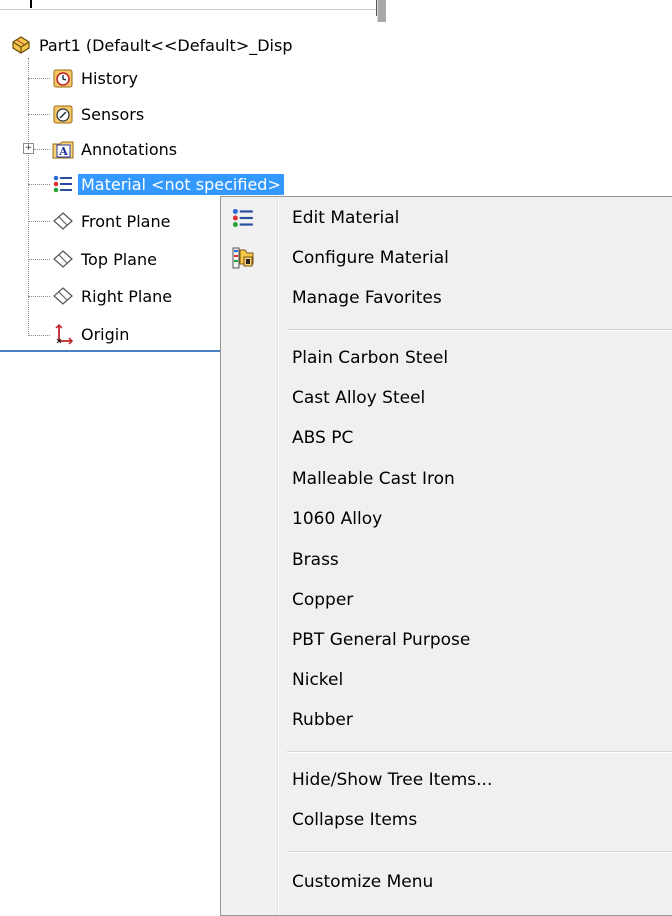 The height and width of the screenshot is (916, 672). Describe the element at coordinates (127, 296) in the screenshot. I see `tree-item-label: Right Plane` at that location.